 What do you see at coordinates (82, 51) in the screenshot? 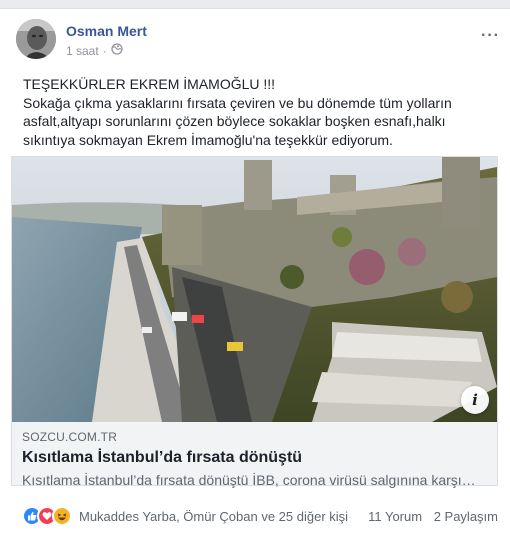
I see `post-time: 1 saat` at bounding box center [82, 51].